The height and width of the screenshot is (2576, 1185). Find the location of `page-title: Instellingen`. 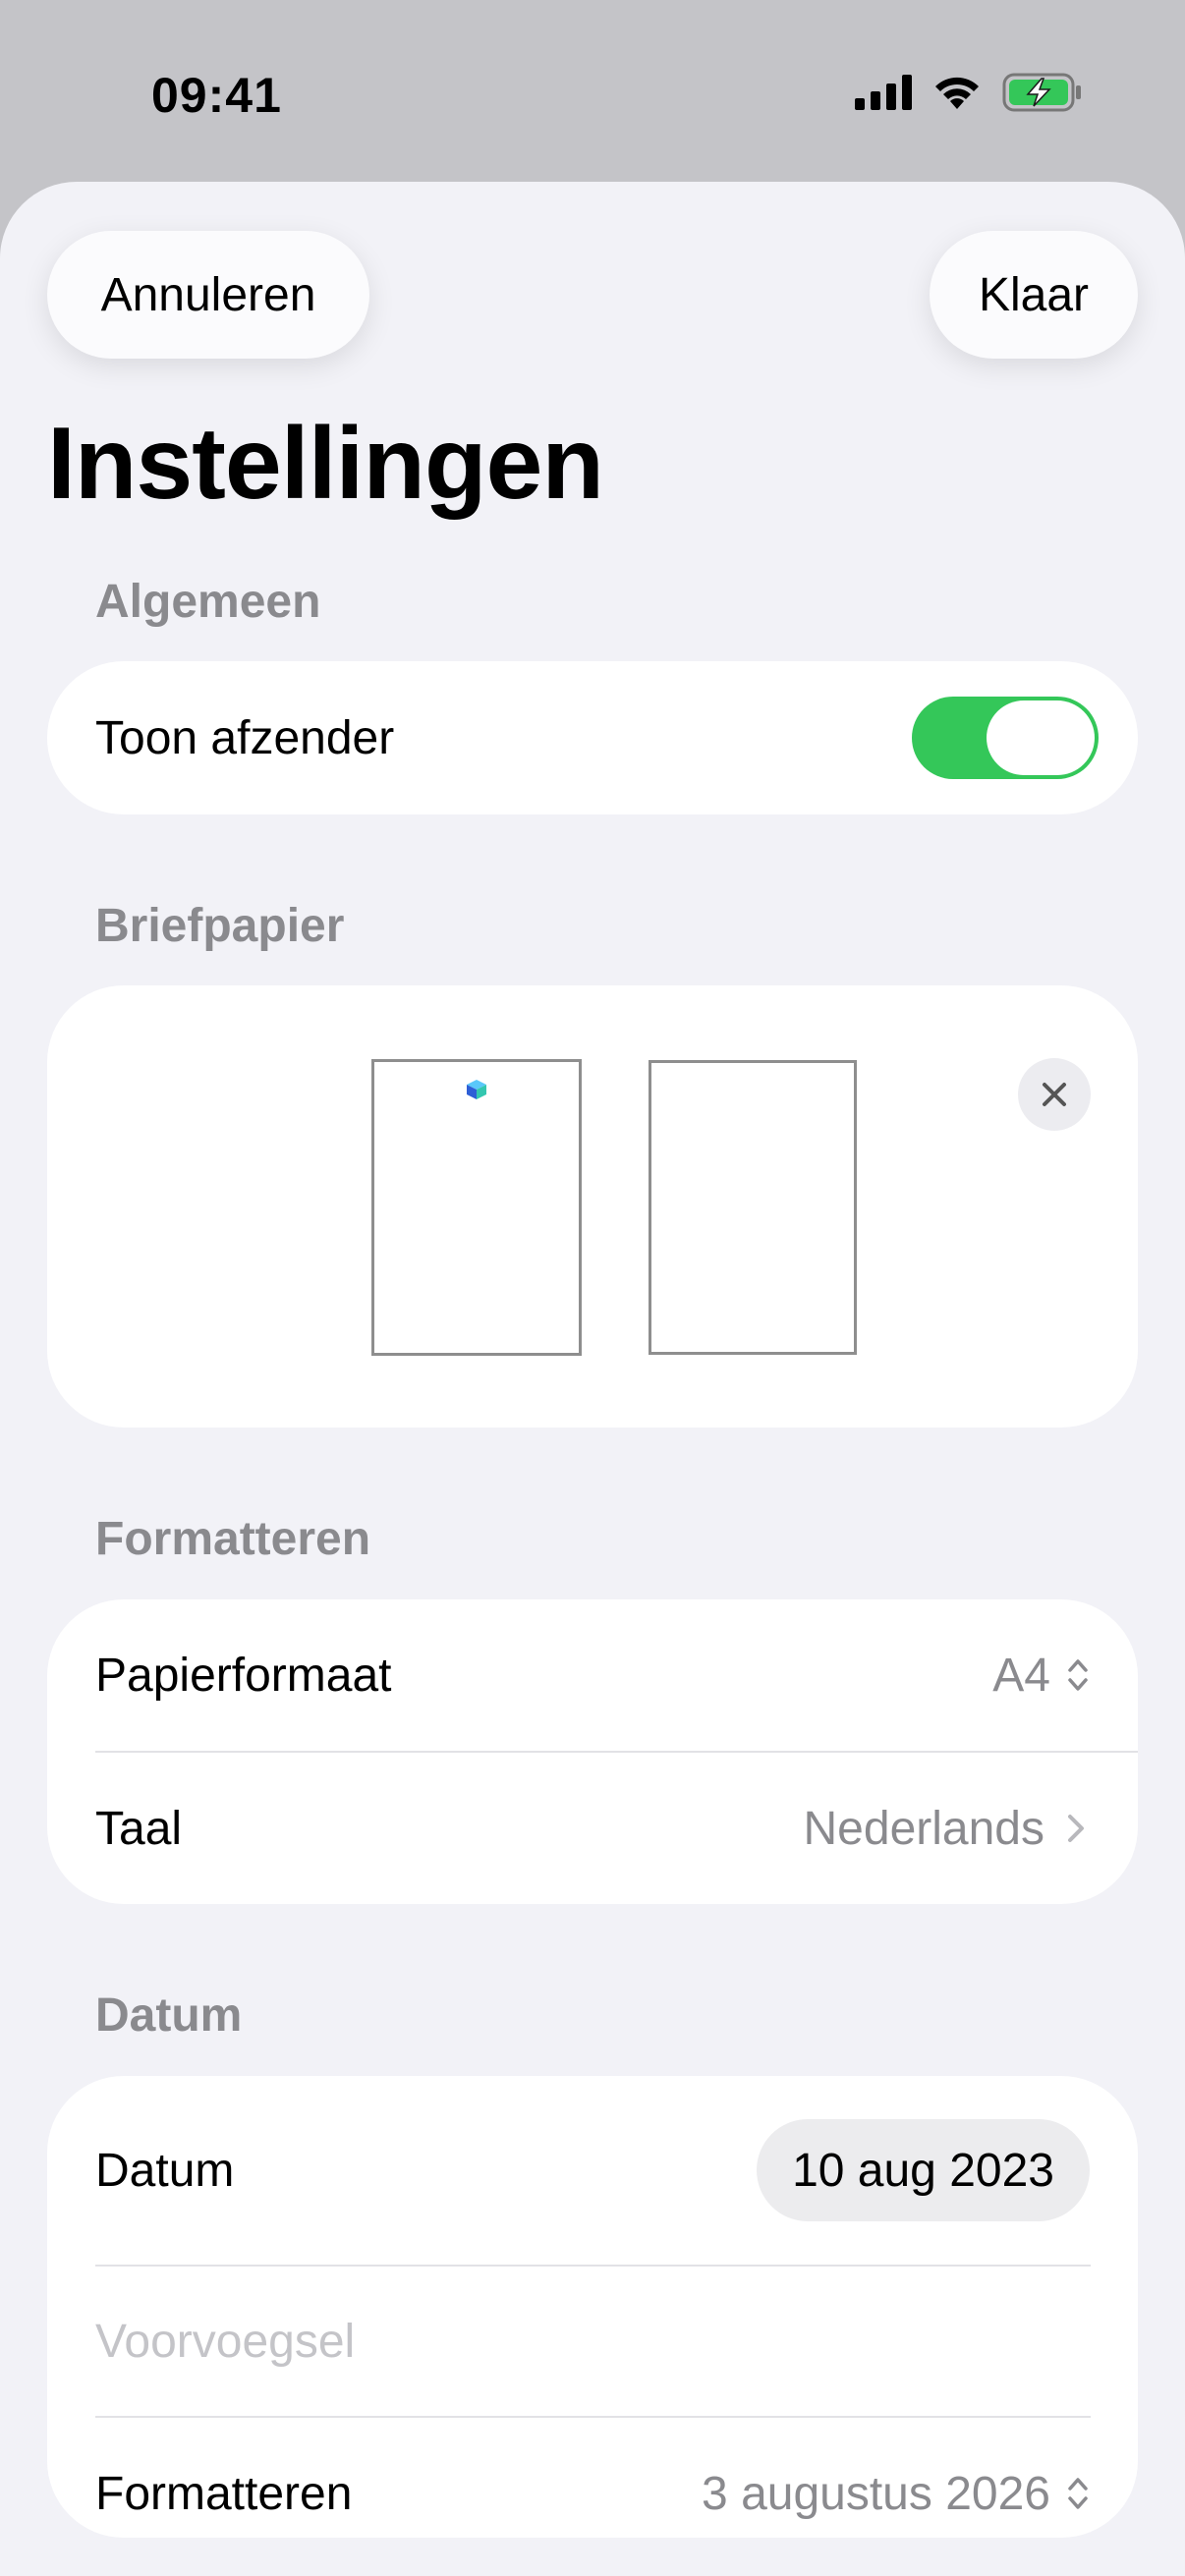

page-title: Instellingen is located at coordinates (325, 464).